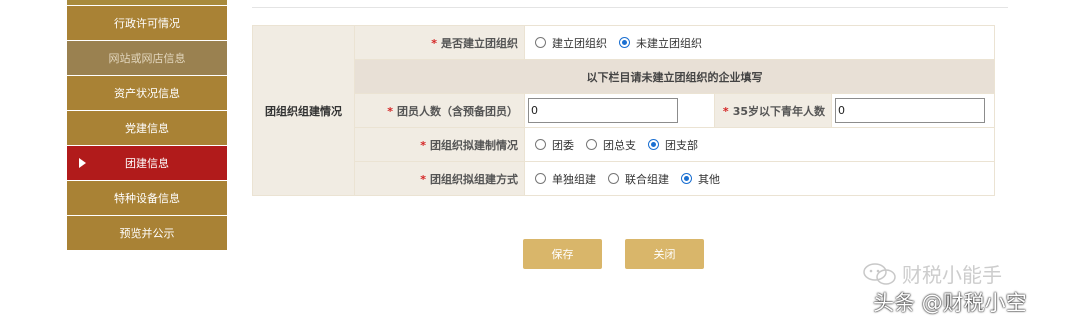  What do you see at coordinates (147, 233) in the screenshot?
I see `sidebar-item-preview-publish: 预览并公示` at bounding box center [147, 233].